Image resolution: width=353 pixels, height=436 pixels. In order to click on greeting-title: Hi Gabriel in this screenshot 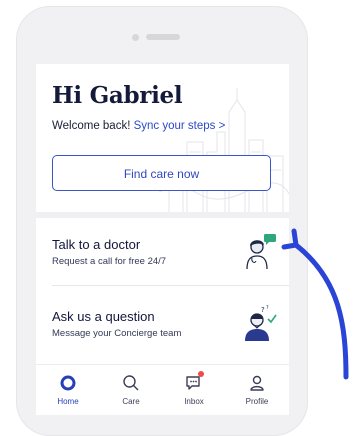, I will do `click(117, 95)`.